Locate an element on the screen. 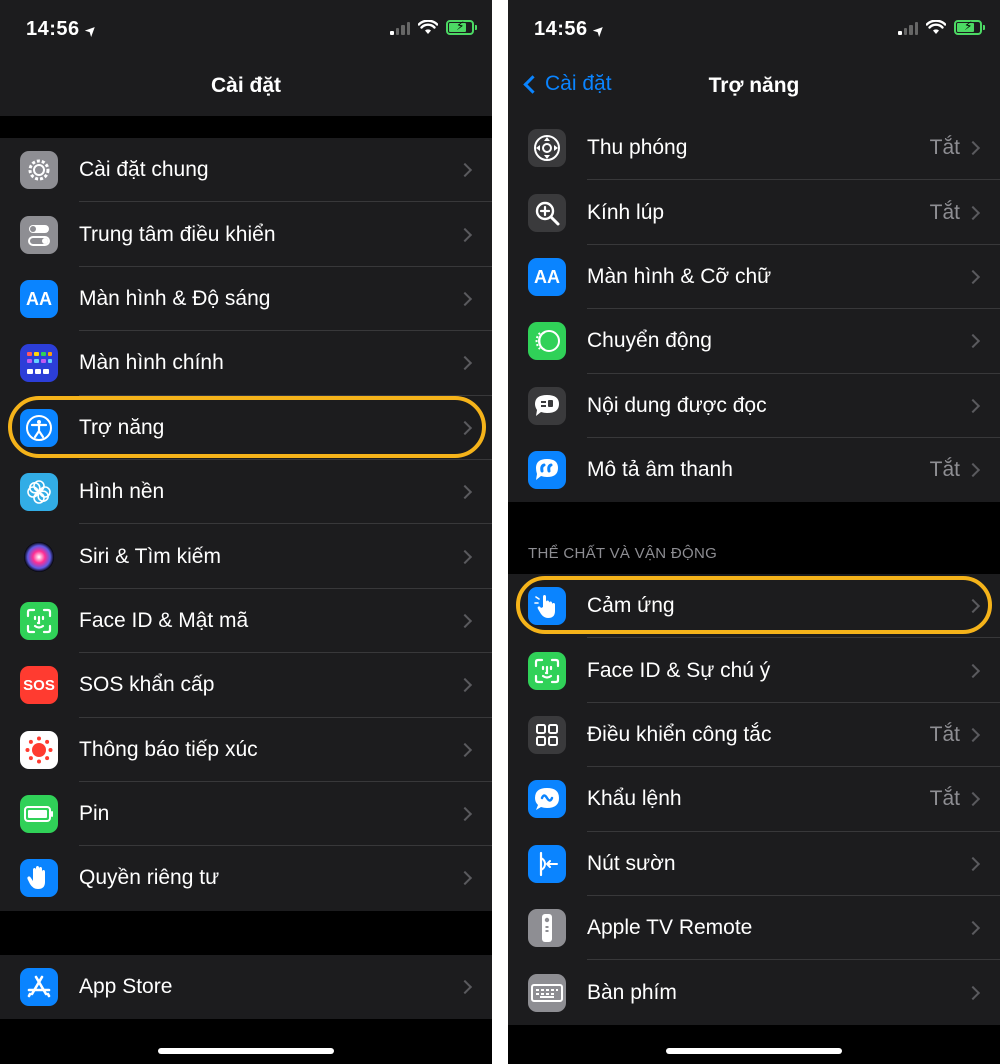 This screenshot has width=1000, height=1064. row-noi-dung-duoc-doc: Nội dung được đọc is located at coordinates (754, 406).